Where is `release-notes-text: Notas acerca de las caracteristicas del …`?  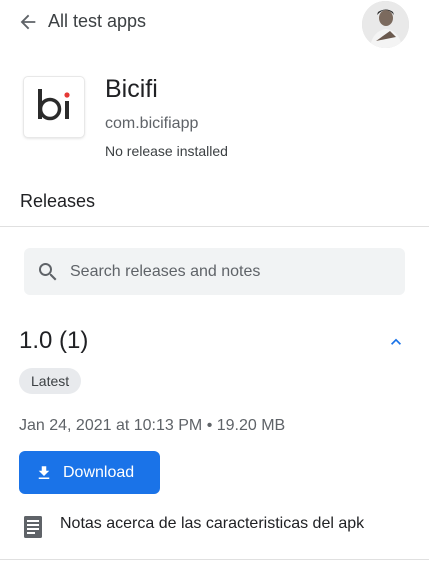 release-notes-text: Notas acerca de las caracteristicas del … is located at coordinates (212, 523).